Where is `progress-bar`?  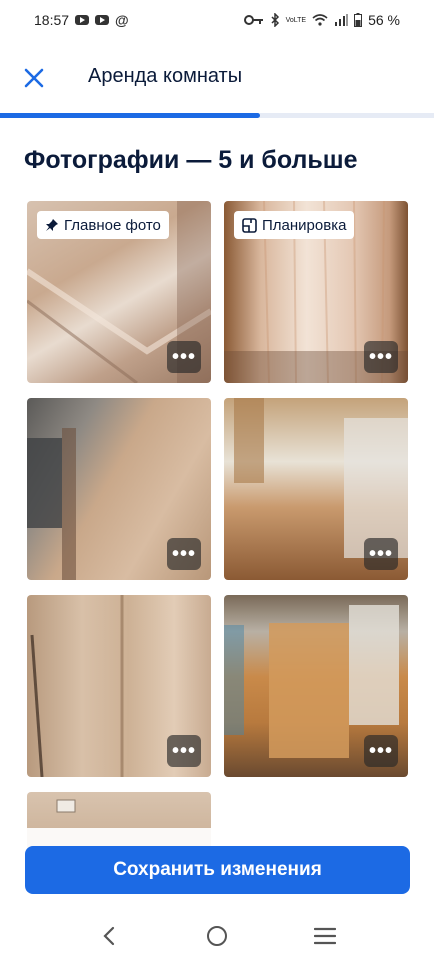 progress-bar is located at coordinates (217, 115).